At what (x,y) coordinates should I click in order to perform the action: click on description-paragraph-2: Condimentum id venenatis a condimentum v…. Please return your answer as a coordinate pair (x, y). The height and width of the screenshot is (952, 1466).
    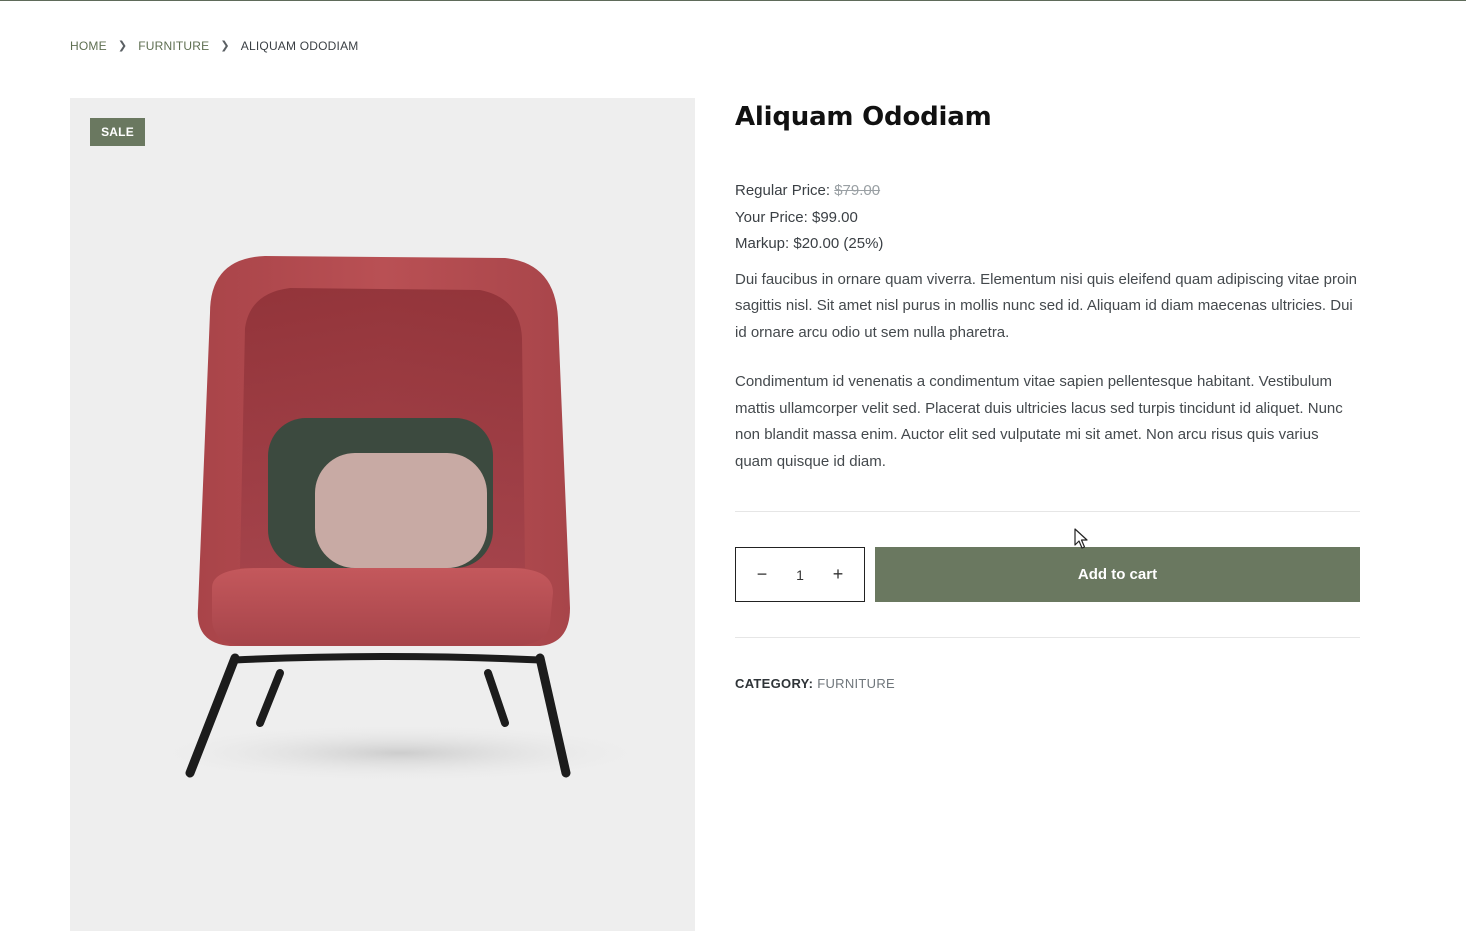
    Looking at the image, I should click on (1039, 421).